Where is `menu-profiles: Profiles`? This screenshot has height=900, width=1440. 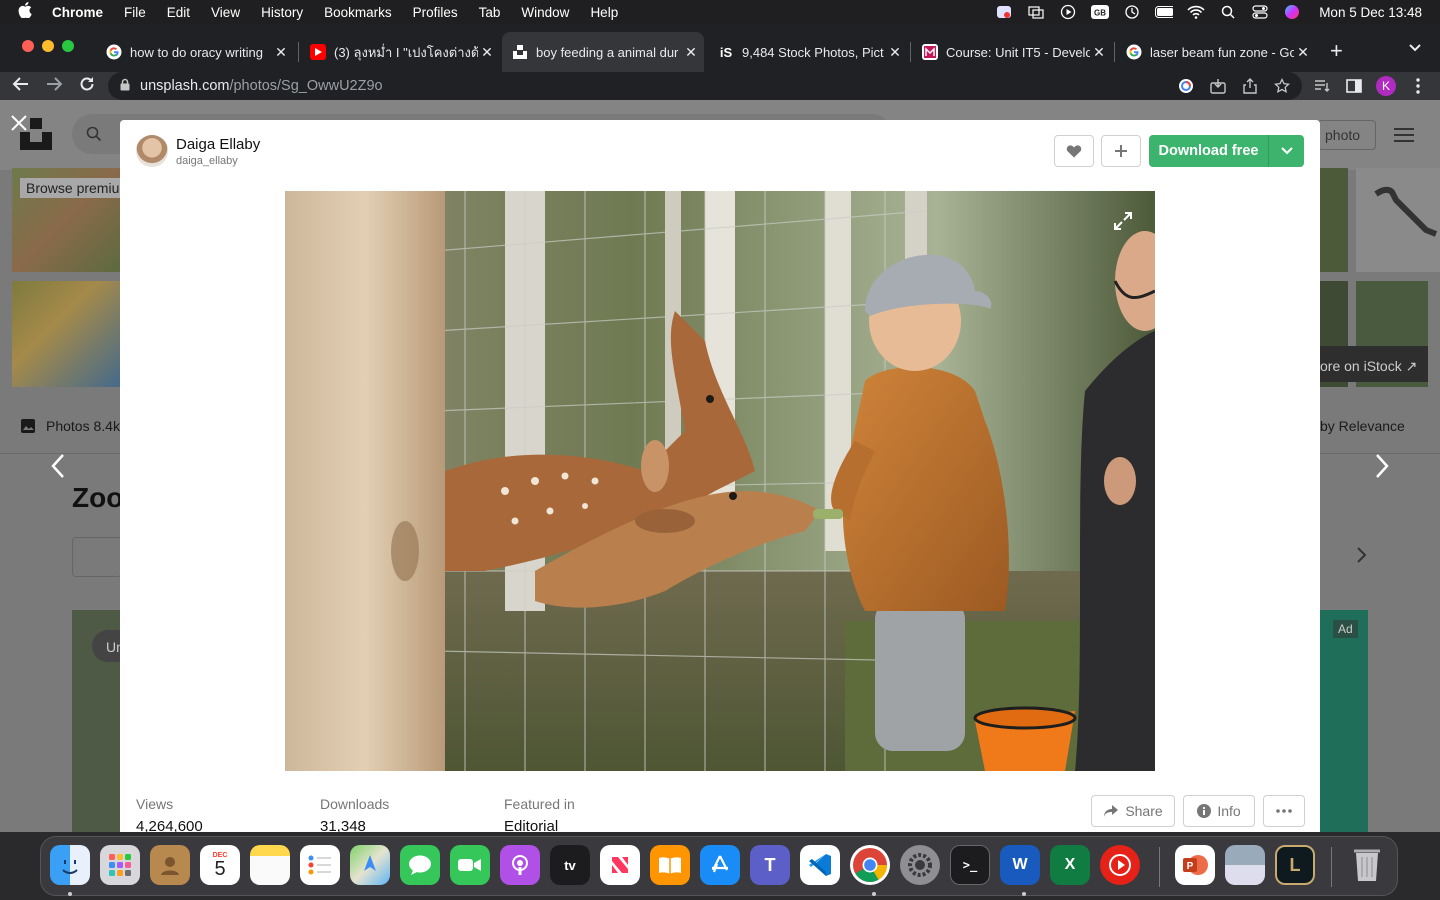 menu-profiles: Profiles is located at coordinates (435, 12).